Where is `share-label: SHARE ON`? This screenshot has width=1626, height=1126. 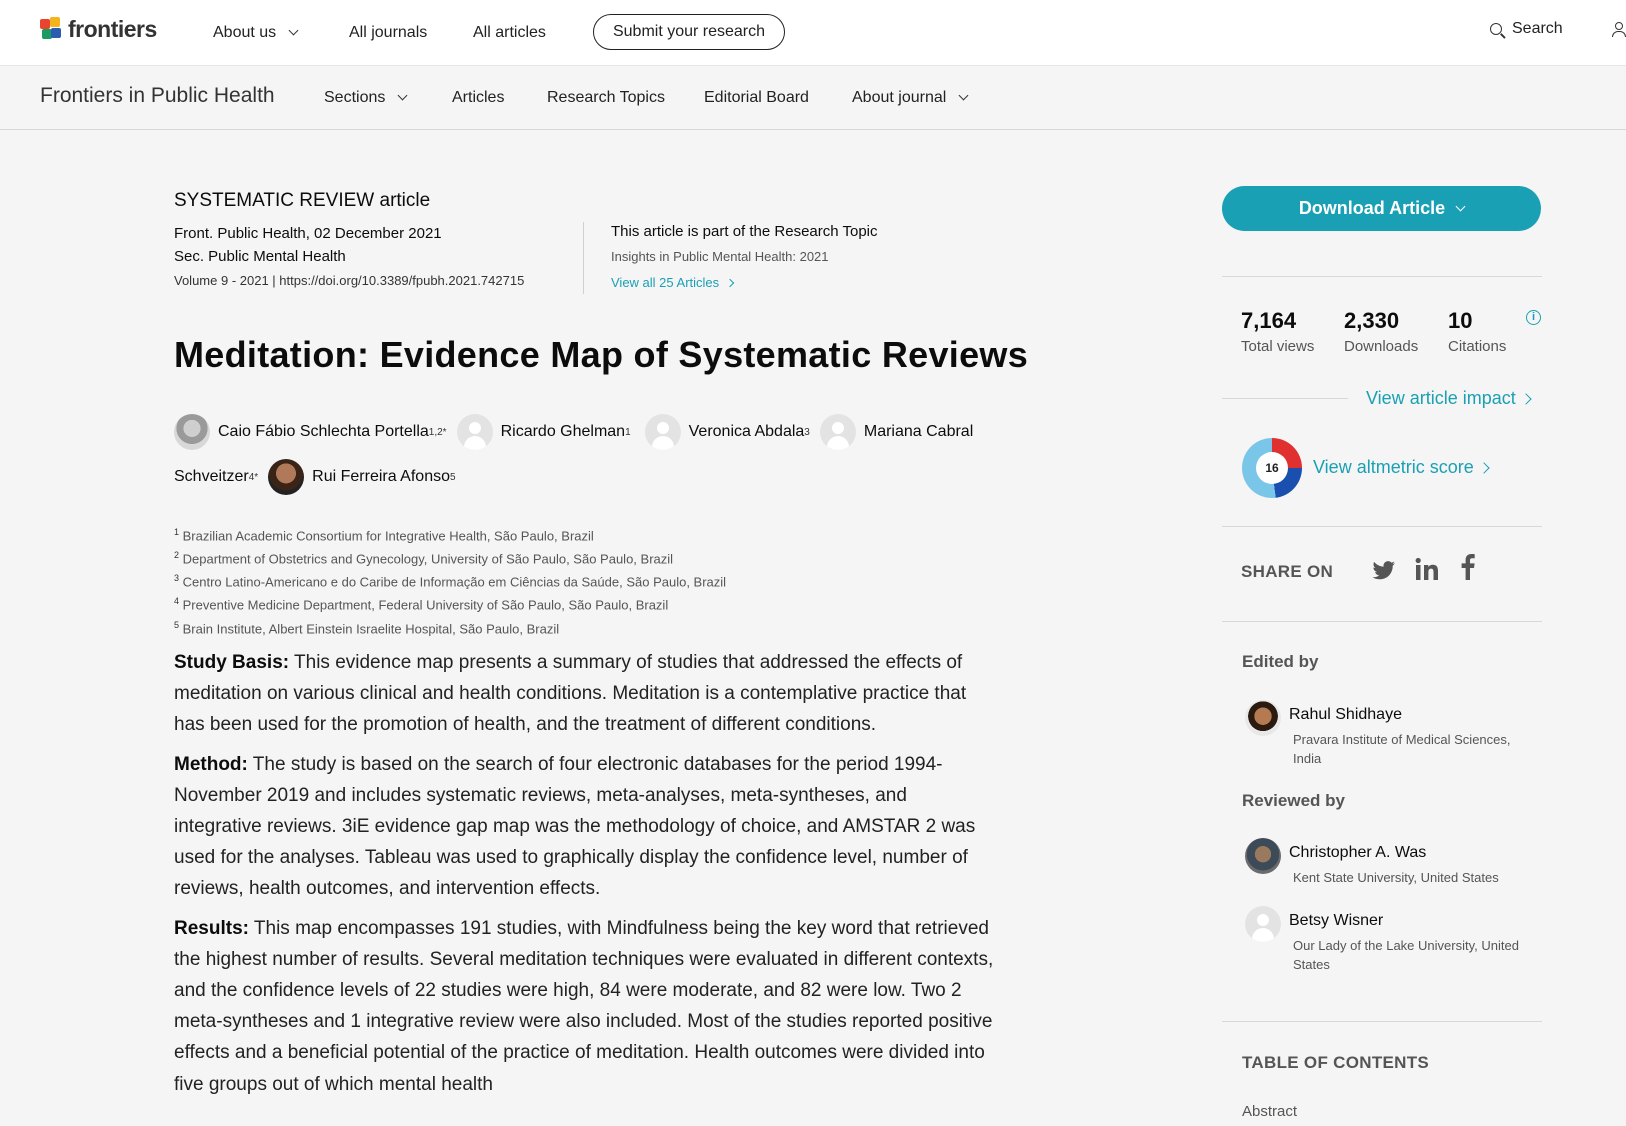 share-label: SHARE ON is located at coordinates (1287, 571).